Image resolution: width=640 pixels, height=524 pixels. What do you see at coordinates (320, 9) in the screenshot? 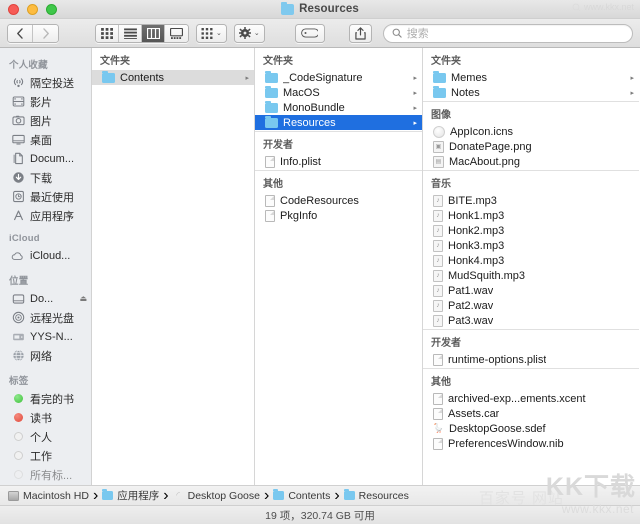
I see `window-title-group: Resources` at bounding box center [320, 9].